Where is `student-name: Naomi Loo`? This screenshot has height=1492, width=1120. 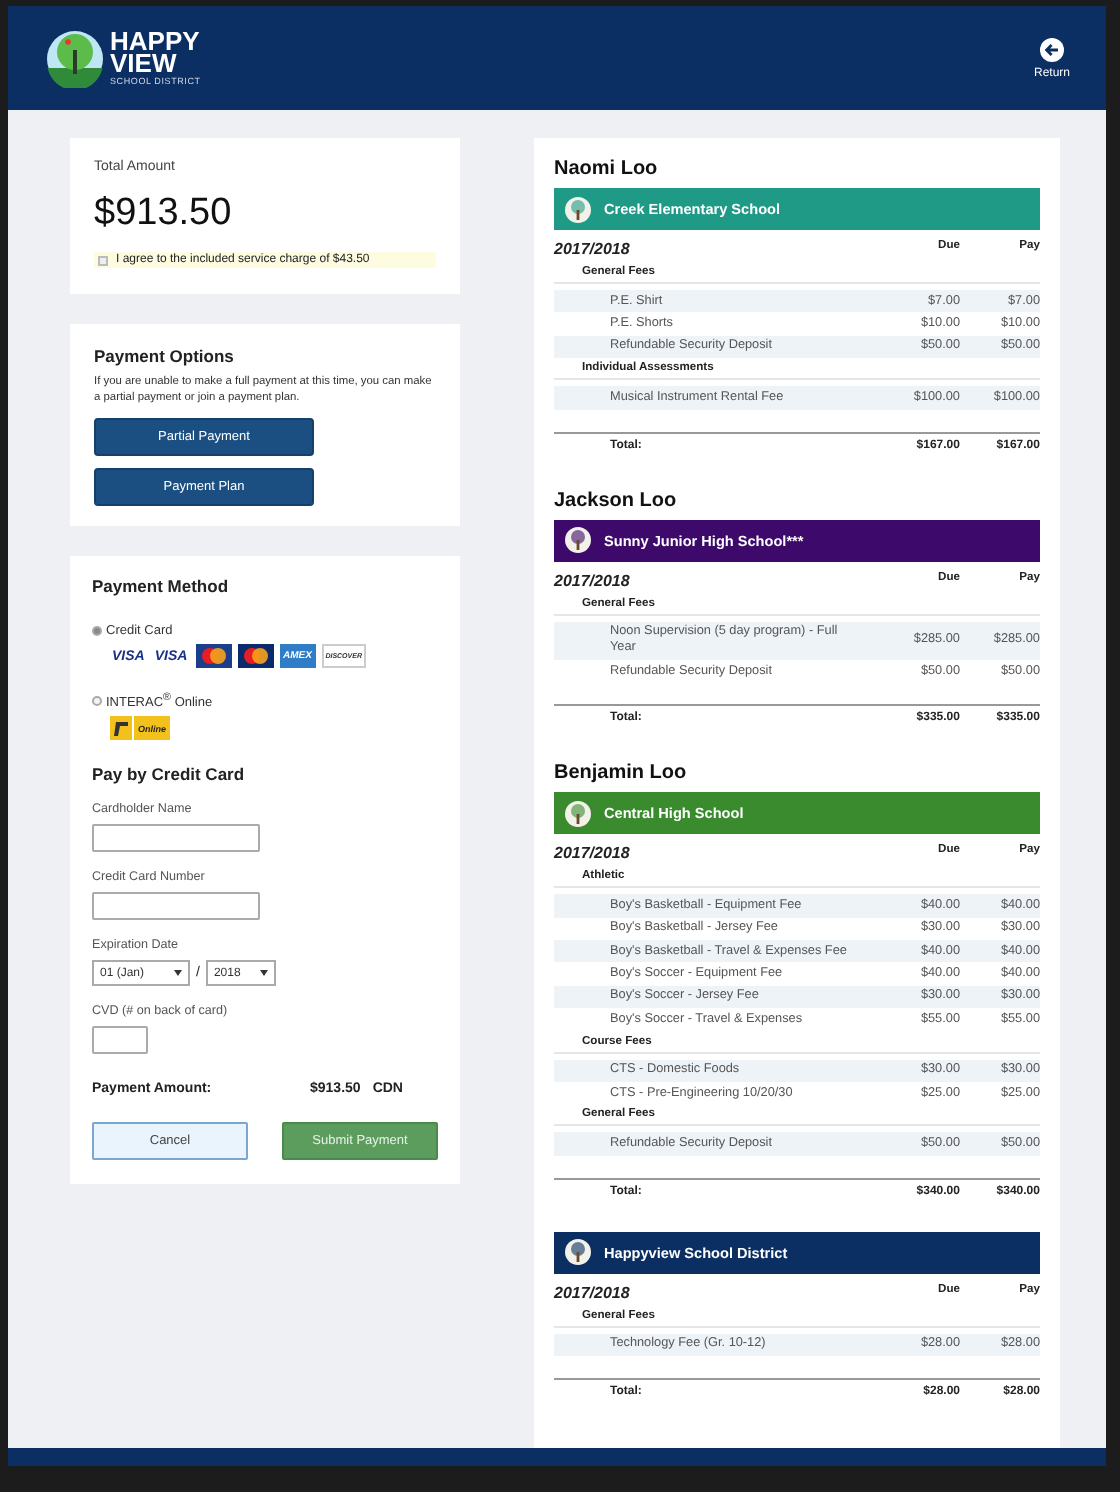 student-name: Naomi Loo is located at coordinates (607, 169).